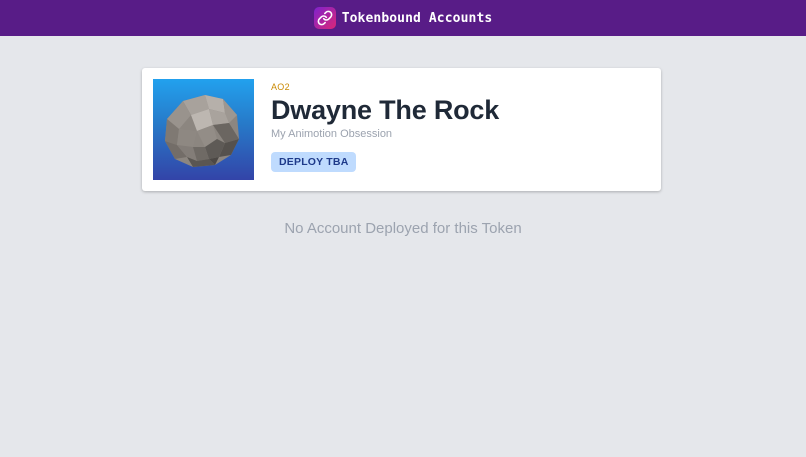 This screenshot has width=806, height=457. Describe the element at coordinates (203, 129) in the screenshot. I see `rock-image` at that location.